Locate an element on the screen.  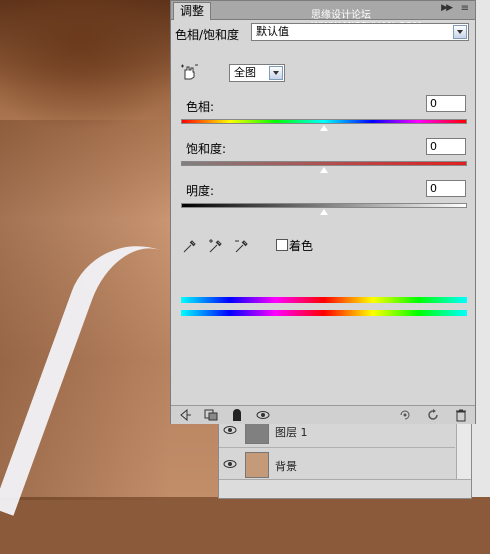
lightness-slider-track is located at coordinates (324, 205).